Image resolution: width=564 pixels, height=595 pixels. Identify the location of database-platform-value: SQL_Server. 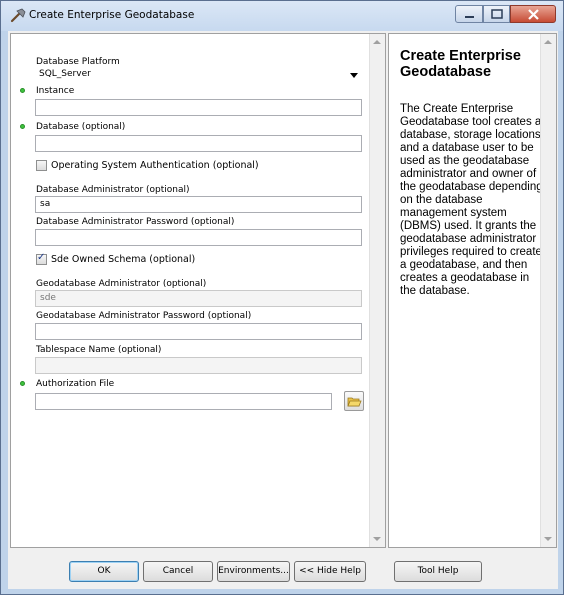
(65, 74).